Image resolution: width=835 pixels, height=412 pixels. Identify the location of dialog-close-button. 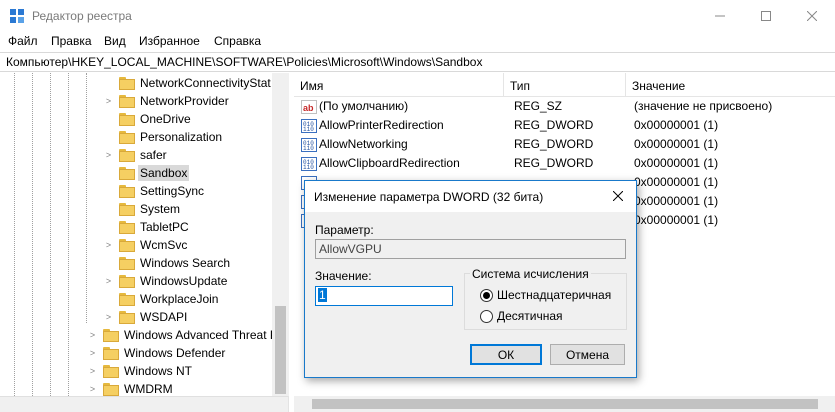
(618, 196).